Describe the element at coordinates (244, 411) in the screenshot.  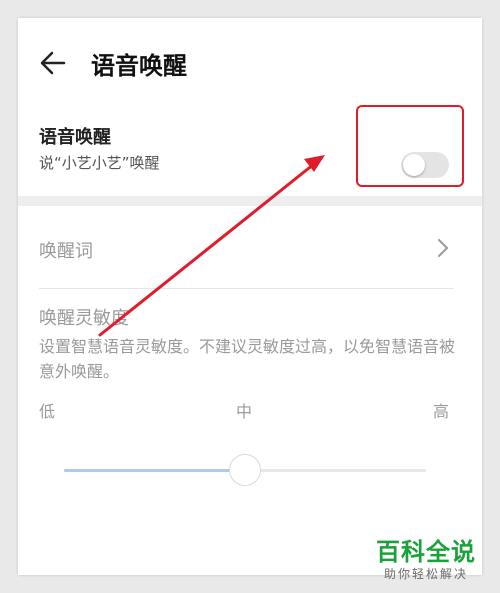
I see `sensitivity-tick-mid: 中` at that location.